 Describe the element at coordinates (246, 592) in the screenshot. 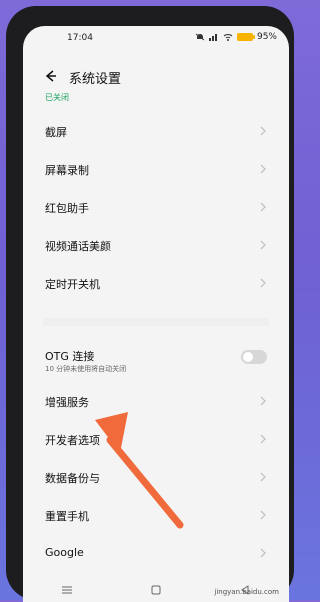

I see `watermark: jingyan.baidu.com` at that location.